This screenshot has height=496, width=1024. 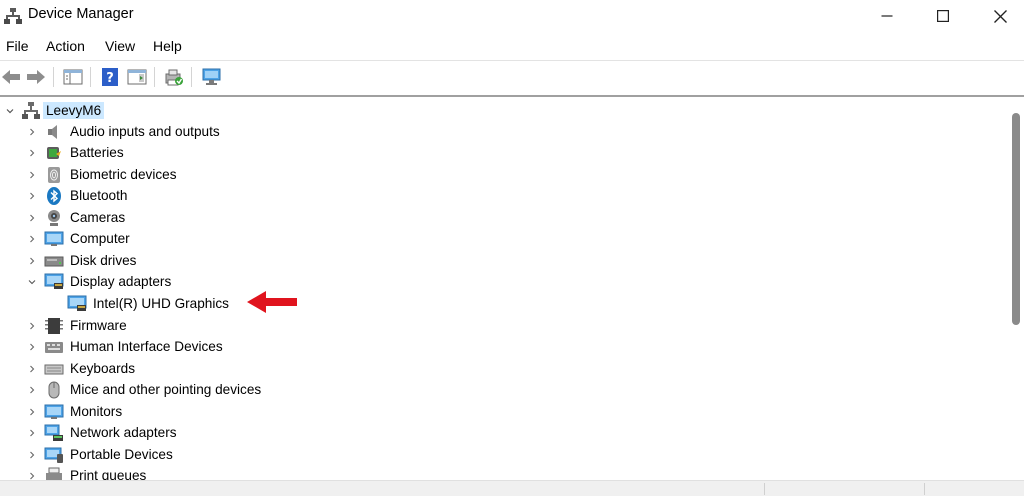 What do you see at coordinates (200, 473) in the screenshot?
I see `tree-item-print-queues: Print queues` at bounding box center [200, 473].